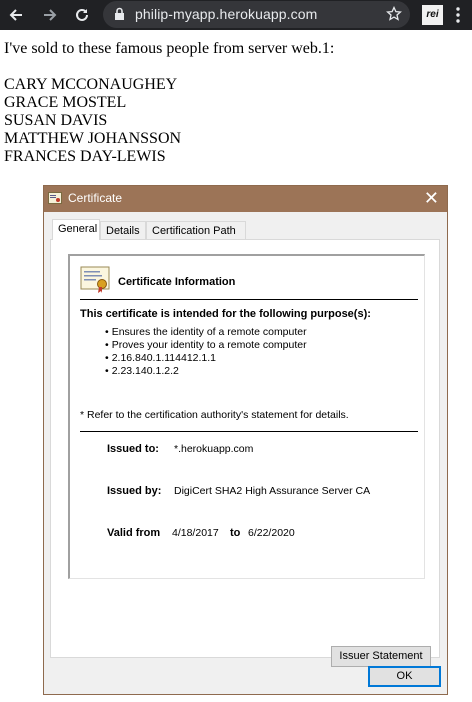  I want to click on tab-general: General, so click(76, 229).